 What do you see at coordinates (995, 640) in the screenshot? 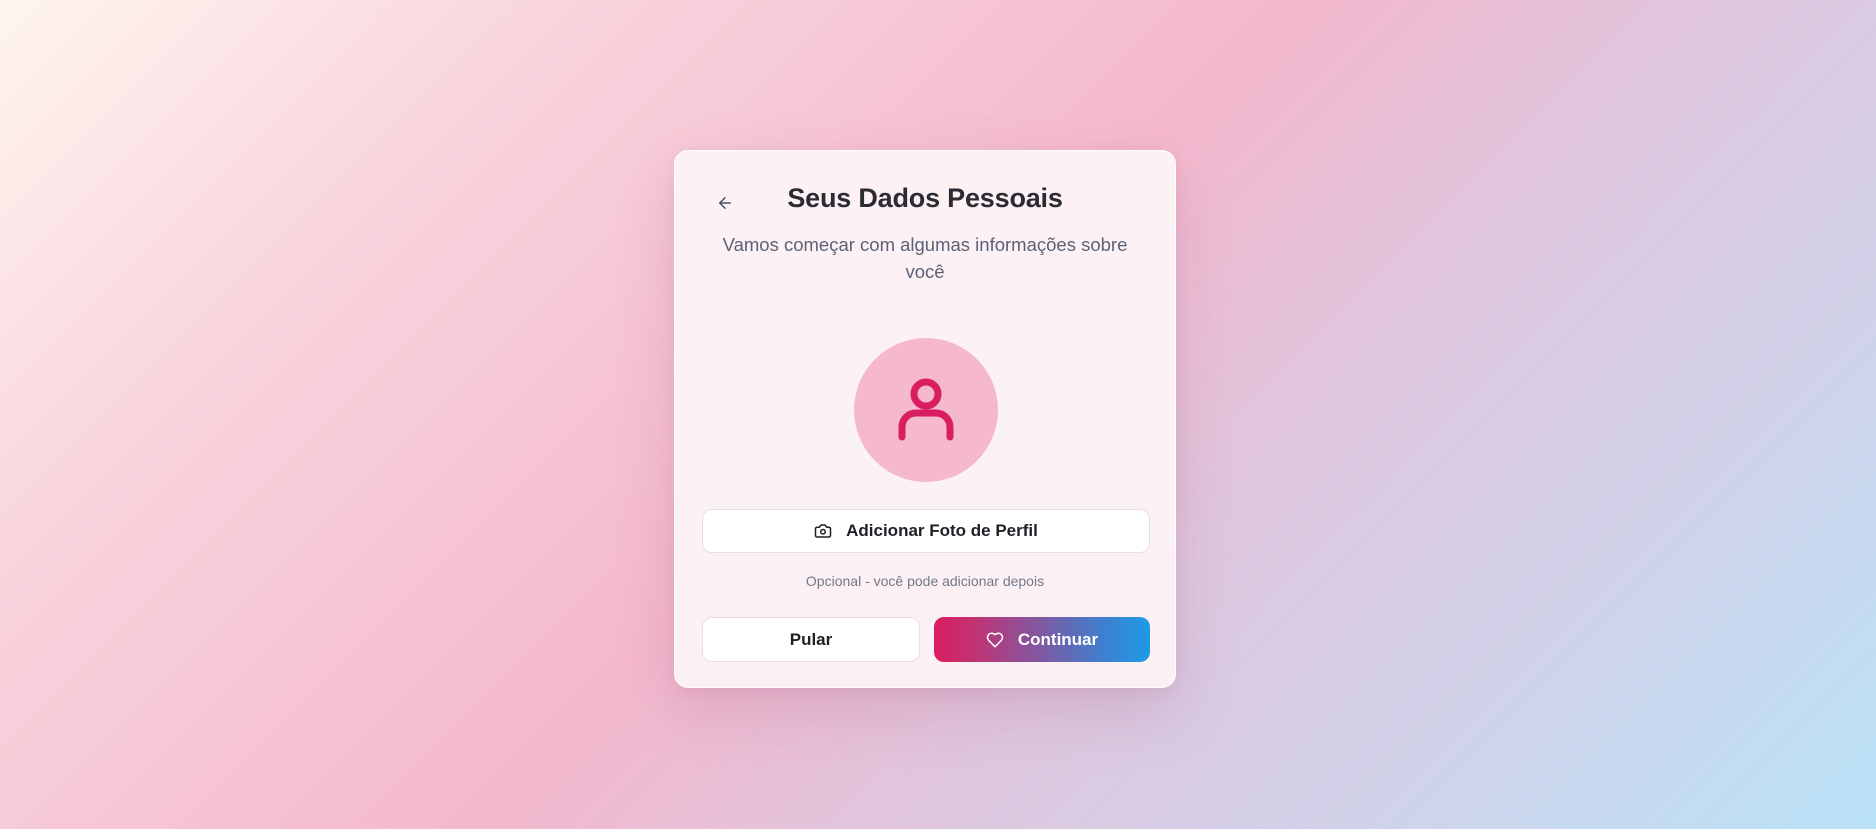
I see `heart-icon` at bounding box center [995, 640].